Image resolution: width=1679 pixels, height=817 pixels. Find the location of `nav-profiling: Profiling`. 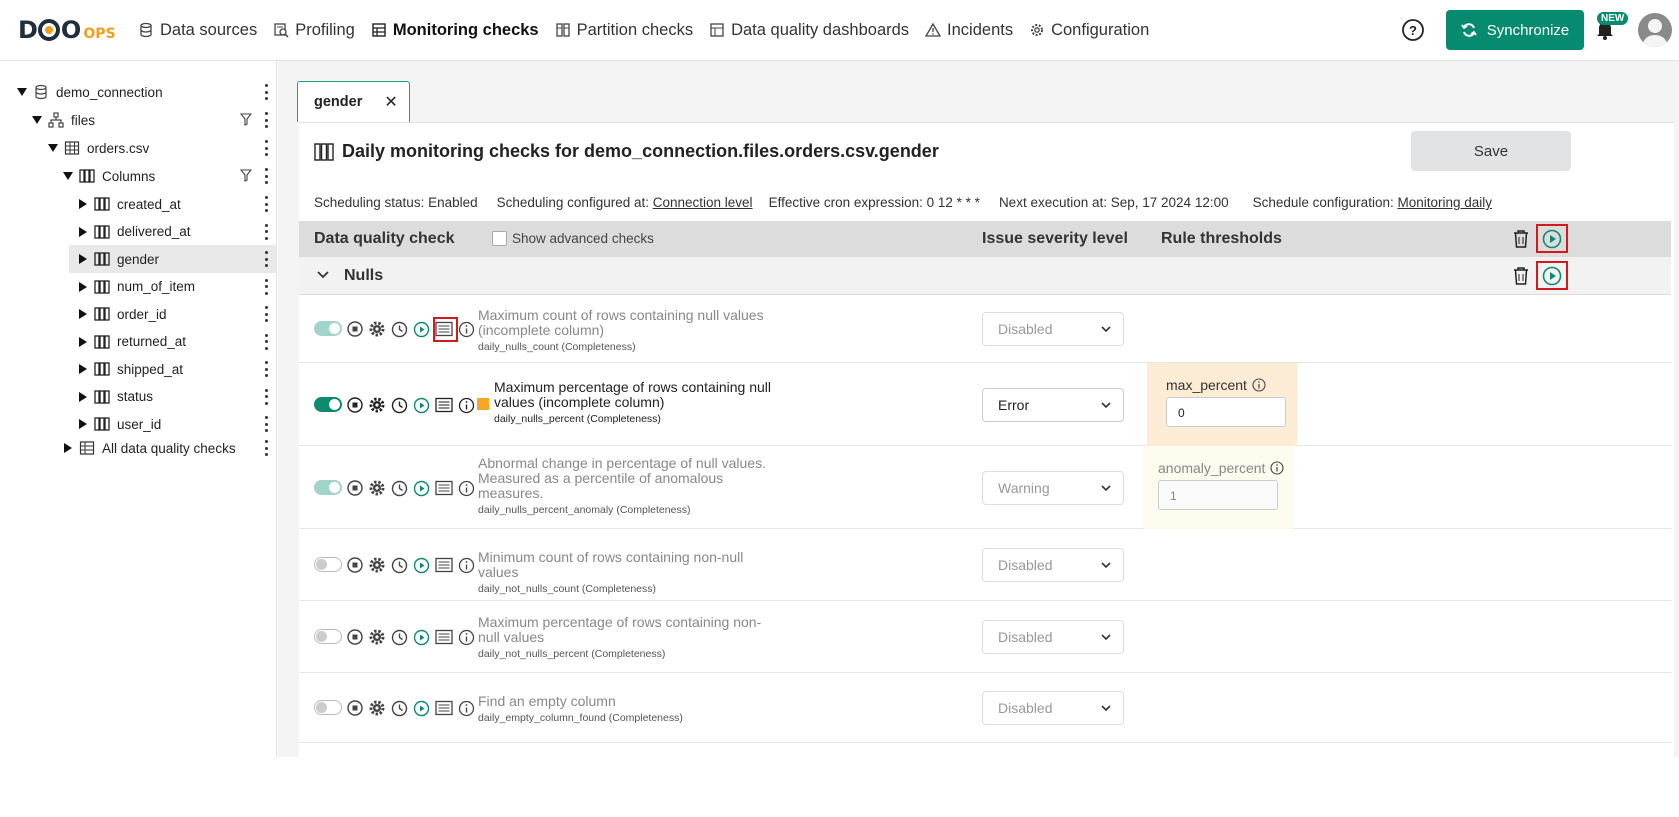

nav-profiling: Profiling is located at coordinates (314, 30).